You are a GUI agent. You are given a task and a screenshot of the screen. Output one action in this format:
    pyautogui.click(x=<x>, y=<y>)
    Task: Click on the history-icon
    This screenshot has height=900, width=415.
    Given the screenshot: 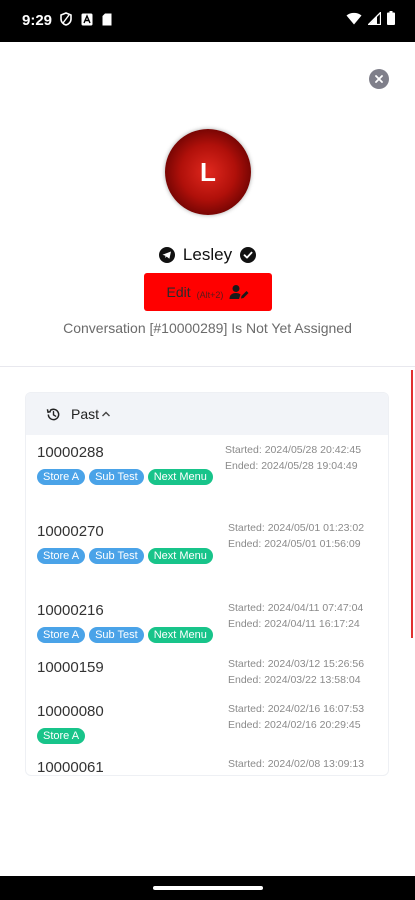 What is the action you would take?
    pyautogui.click(x=53, y=414)
    